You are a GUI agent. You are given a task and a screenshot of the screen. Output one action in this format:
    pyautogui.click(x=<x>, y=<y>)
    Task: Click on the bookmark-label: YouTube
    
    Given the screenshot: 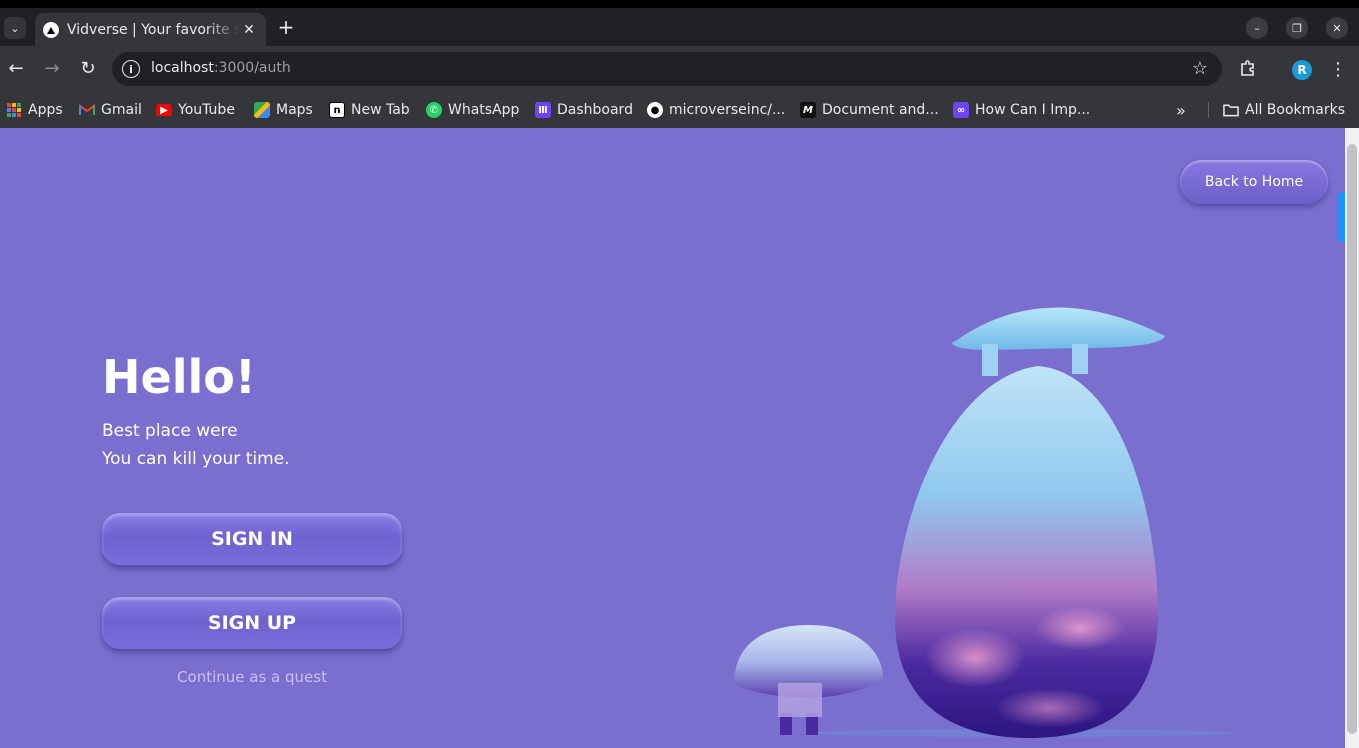 What is the action you would take?
    pyautogui.click(x=206, y=110)
    